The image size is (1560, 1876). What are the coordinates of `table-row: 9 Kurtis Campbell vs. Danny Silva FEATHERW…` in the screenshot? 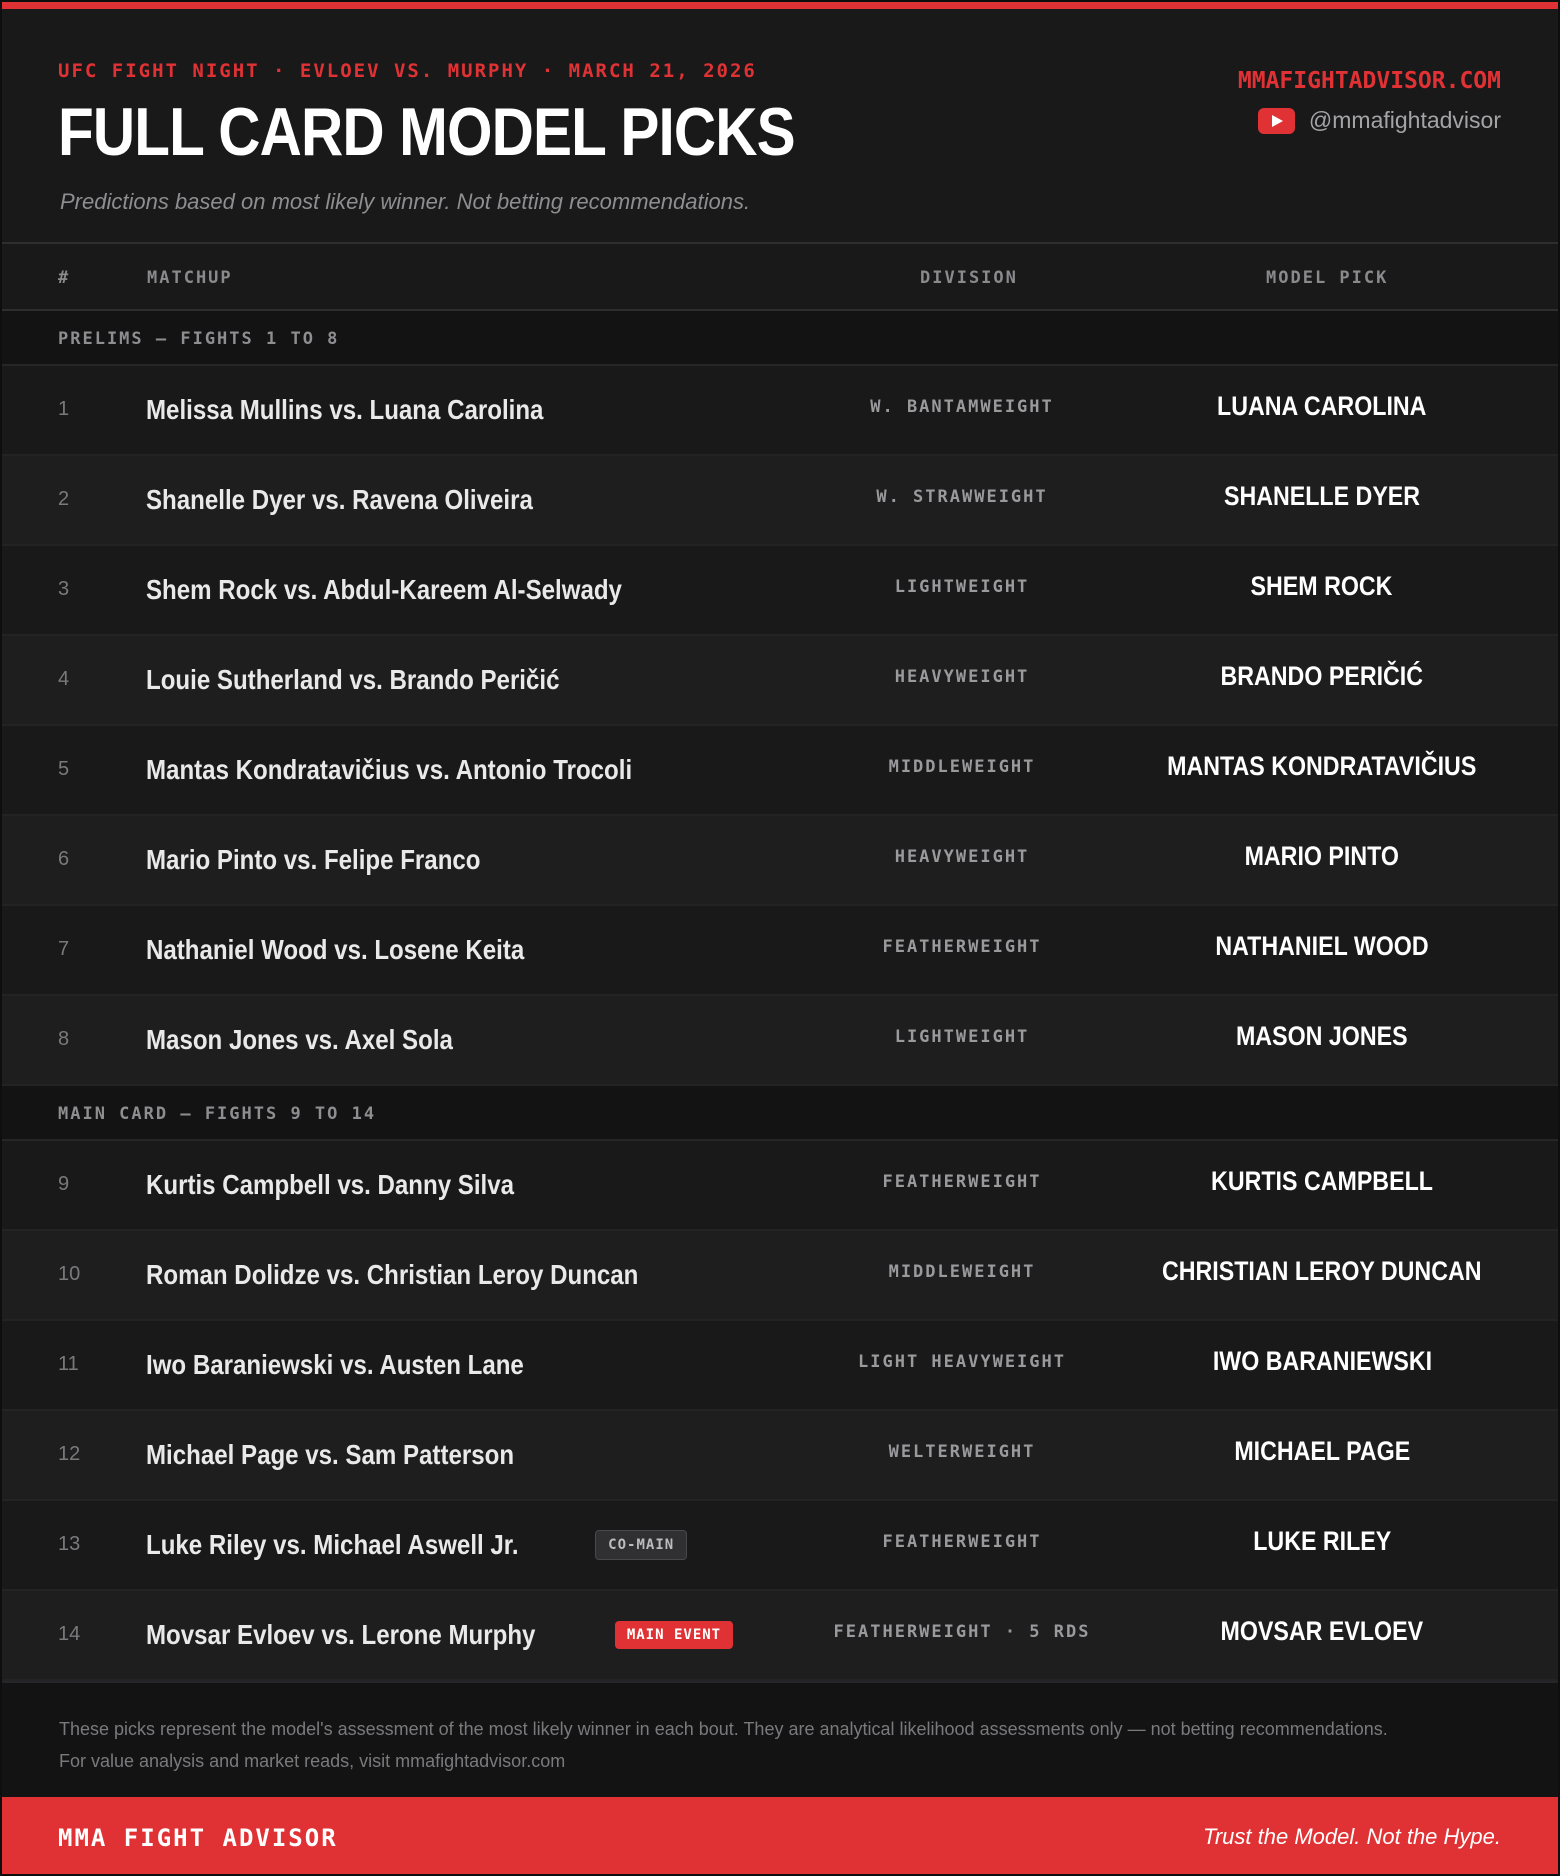 It's located at (780, 1186).